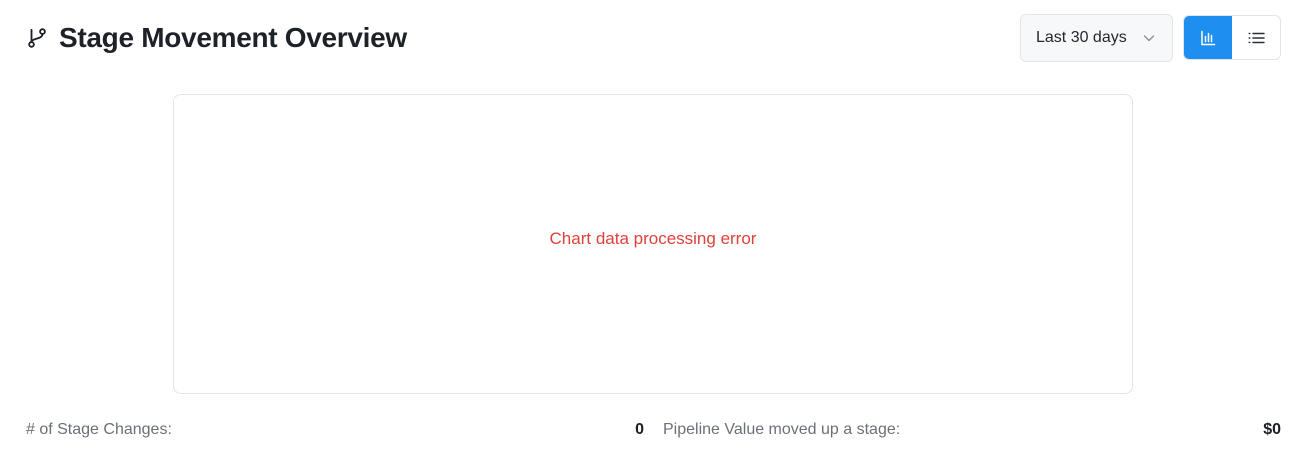 This screenshot has height=457, width=1312. I want to click on pipeline-value-label: Pipeline Value moved up a stage:, so click(782, 429).